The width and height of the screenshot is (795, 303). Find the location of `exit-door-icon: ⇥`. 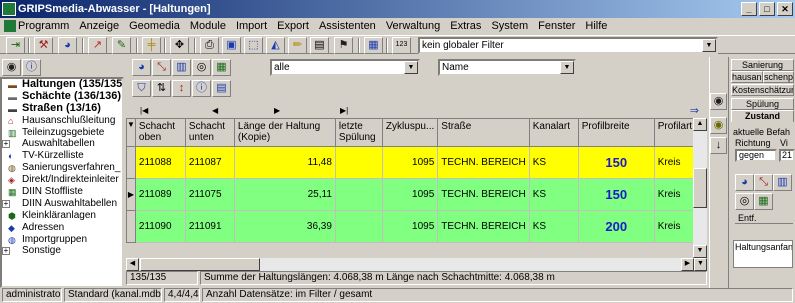

exit-door-icon: ⇥ is located at coordinates (15, 45).